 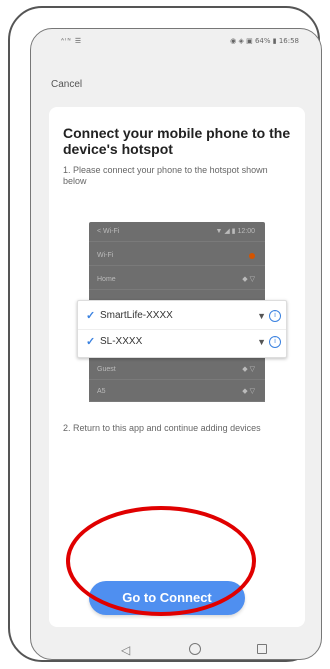 What do you see at coordinates (176, 650) in the screenshot?
I see `system-nav-bar: ◁` at bounding box center [176, 650].